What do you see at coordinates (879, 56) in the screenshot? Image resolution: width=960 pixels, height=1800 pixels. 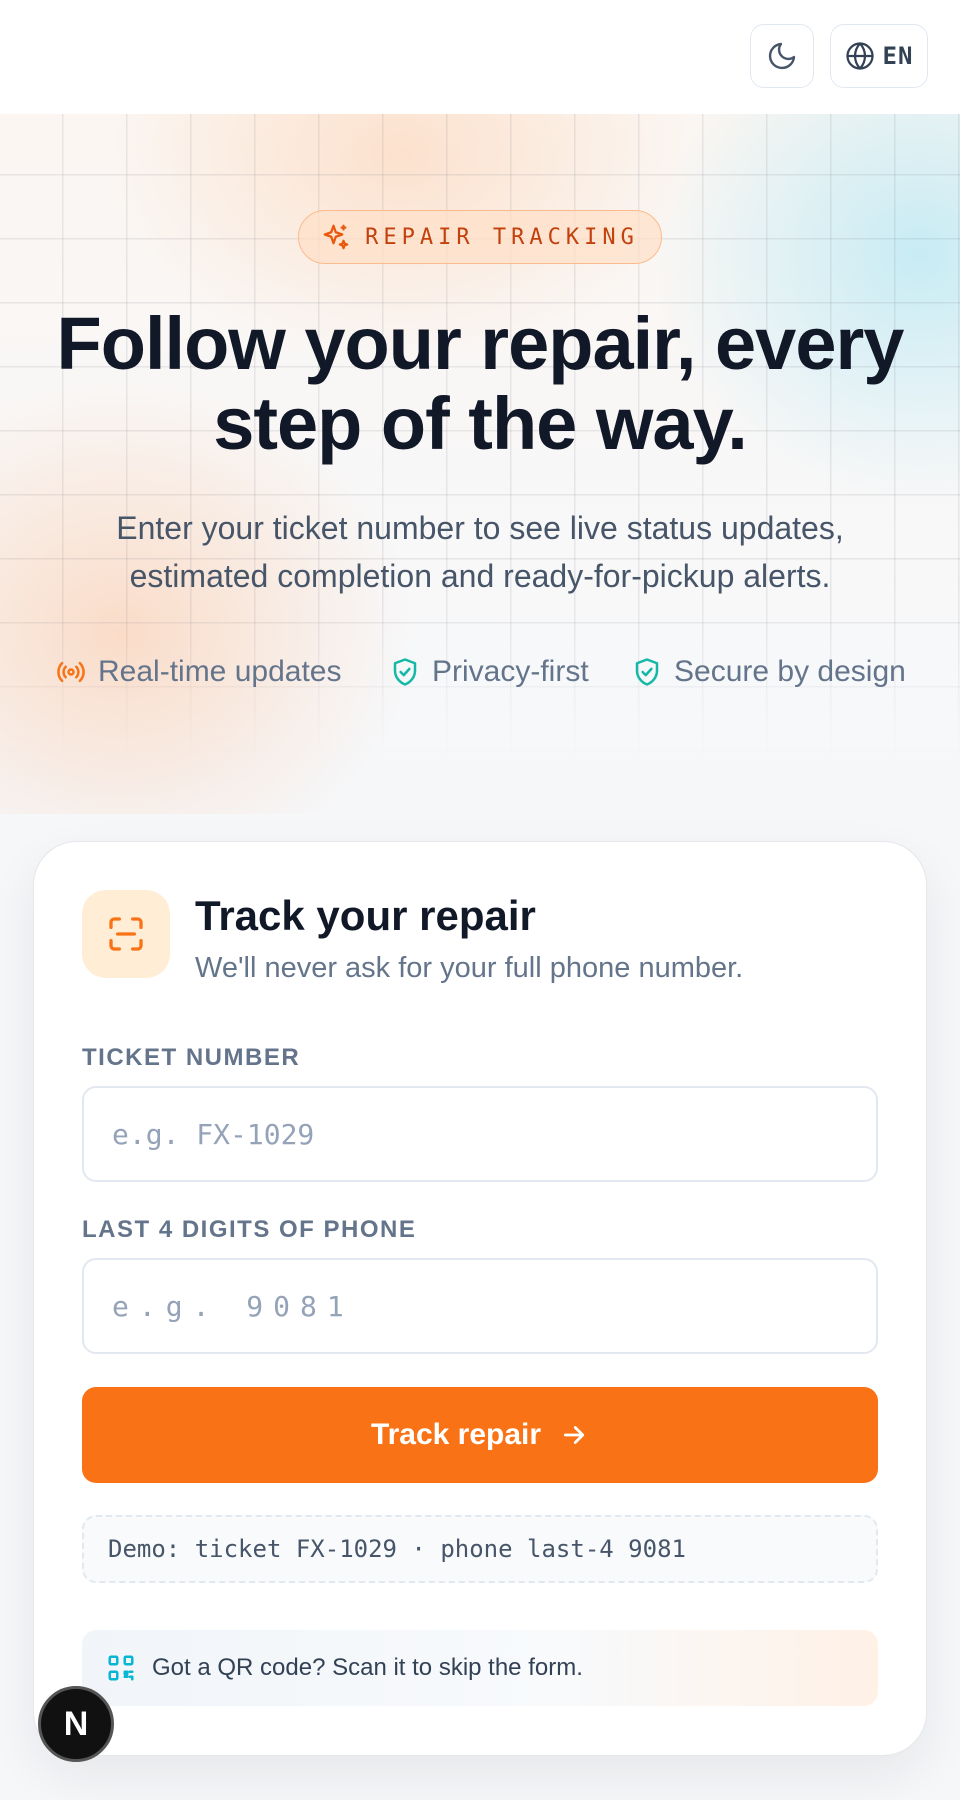 I see `language-button: EN` at bounding box center [879, 56].